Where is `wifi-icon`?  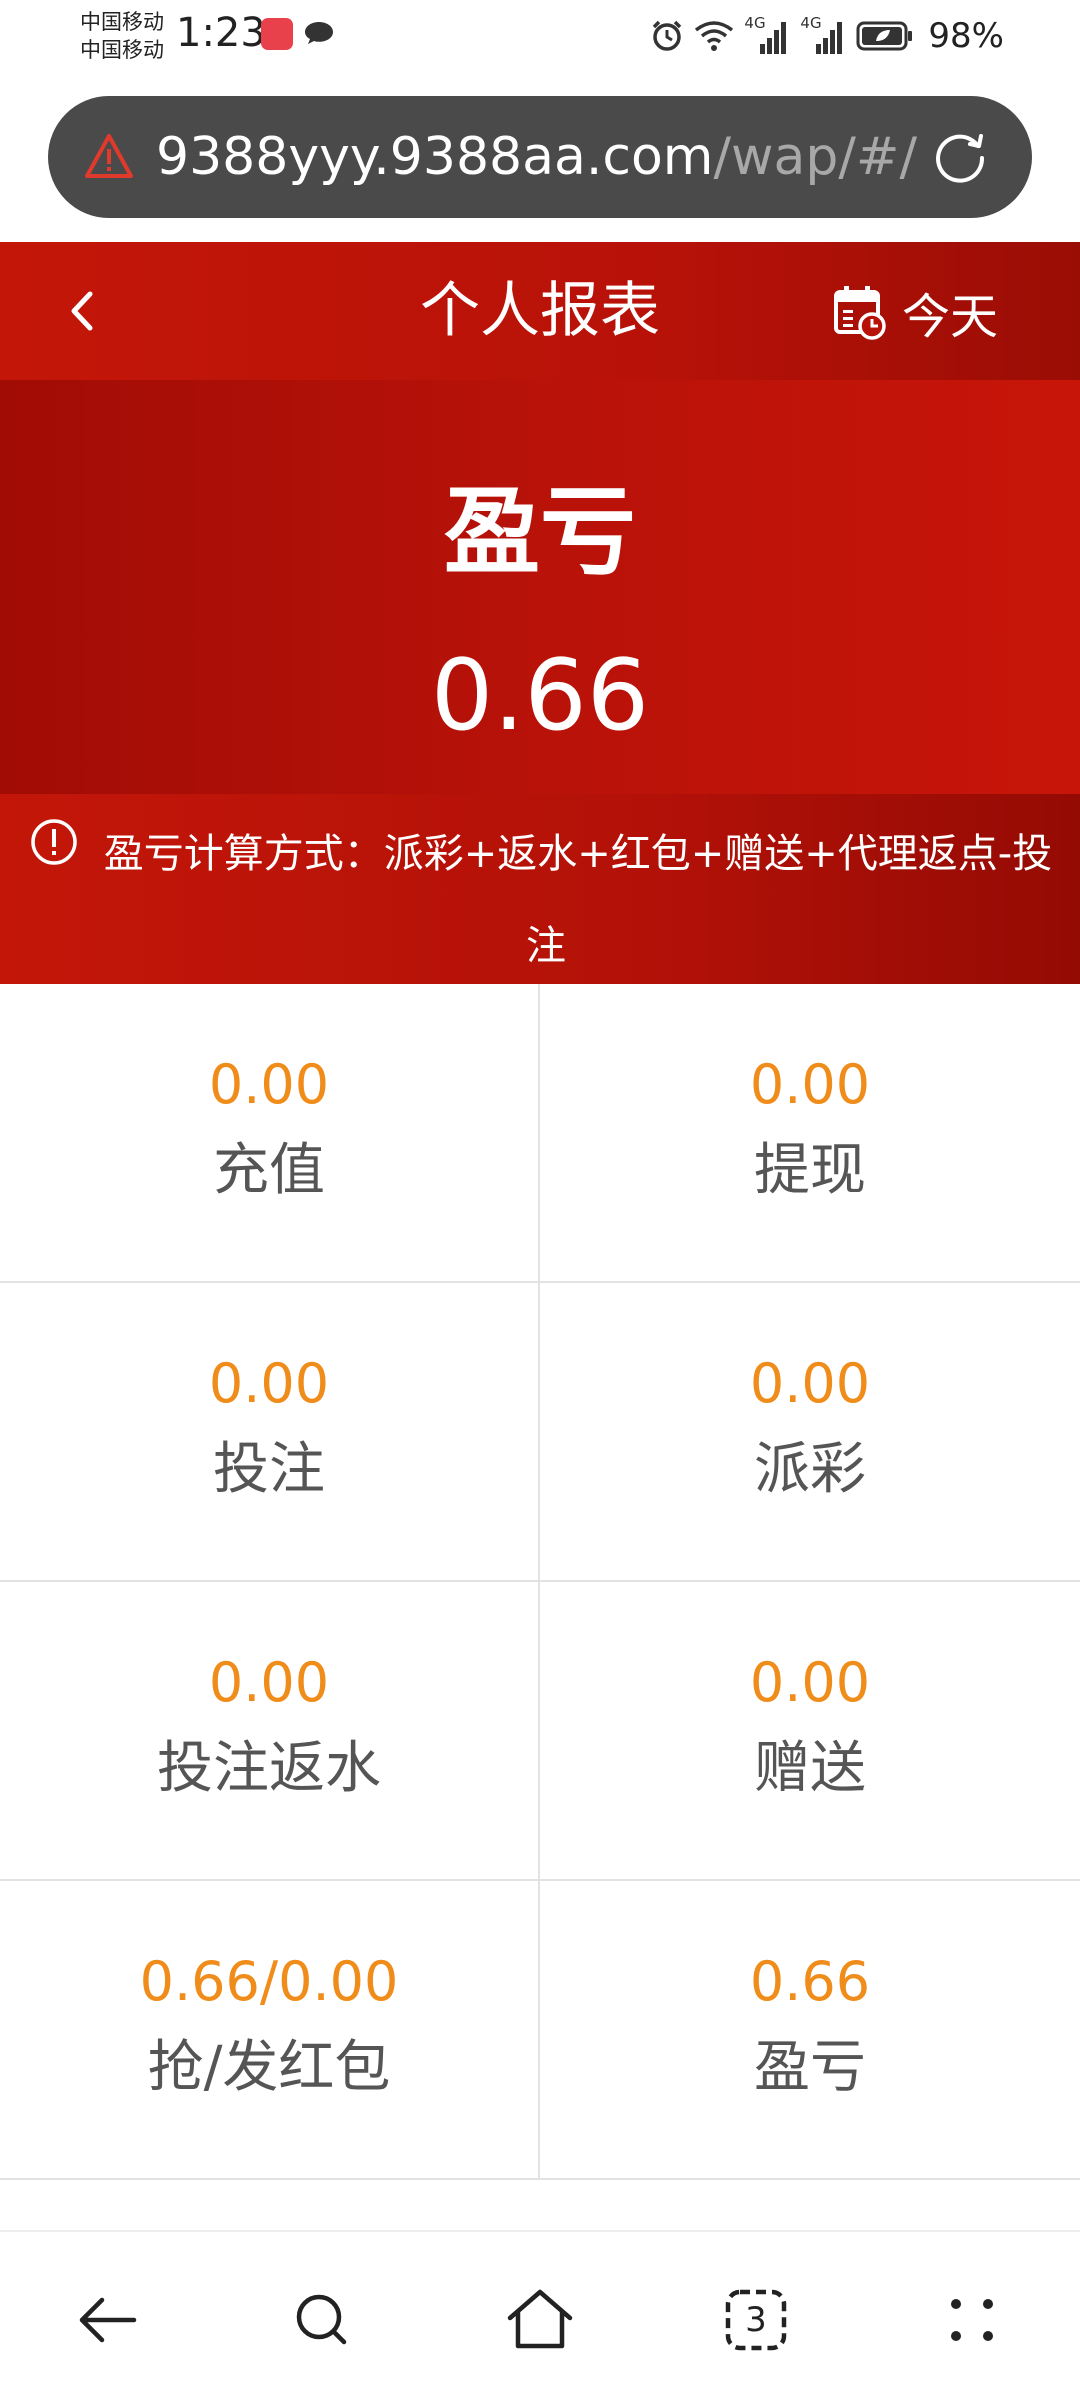
wifi-icon is located at coordinates (714, 36).